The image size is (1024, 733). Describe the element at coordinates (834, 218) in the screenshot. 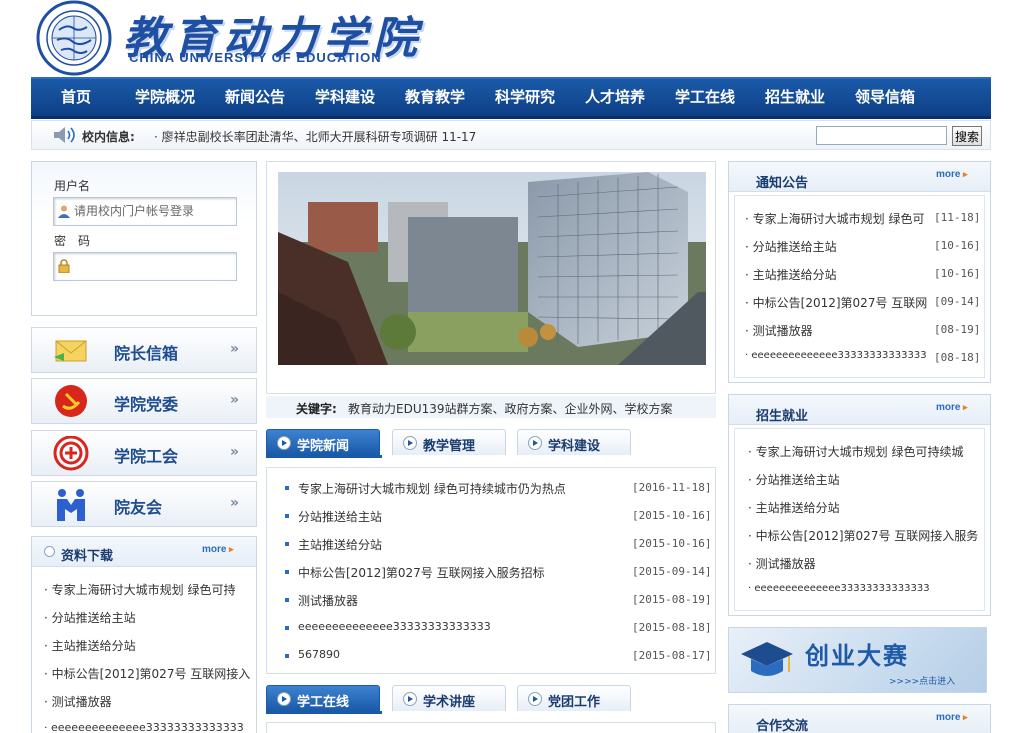

I see `list-item: · 专家上海研讨大城市规划 绿色可` at that location.